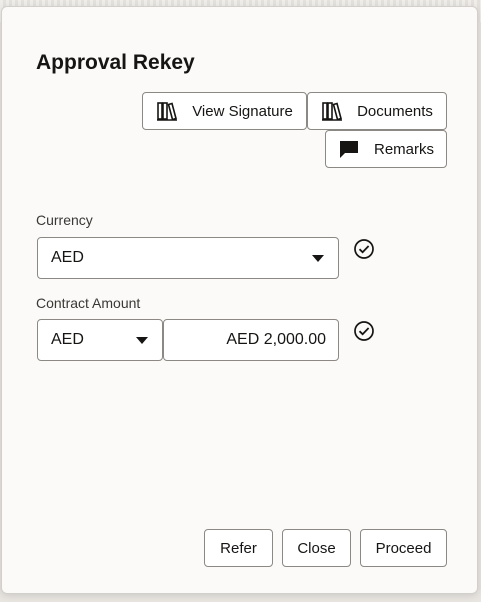  What do you see at coordinates (188, 258) in the screenshot?
I see `currency-select: AED` at bounding box center [188, 258].